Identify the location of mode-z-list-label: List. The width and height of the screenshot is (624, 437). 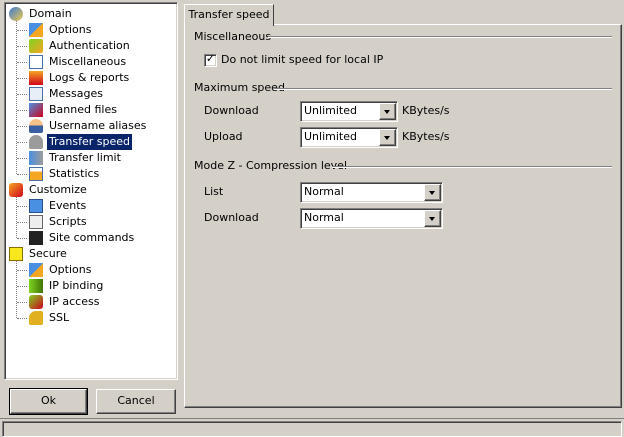
(214, 191).